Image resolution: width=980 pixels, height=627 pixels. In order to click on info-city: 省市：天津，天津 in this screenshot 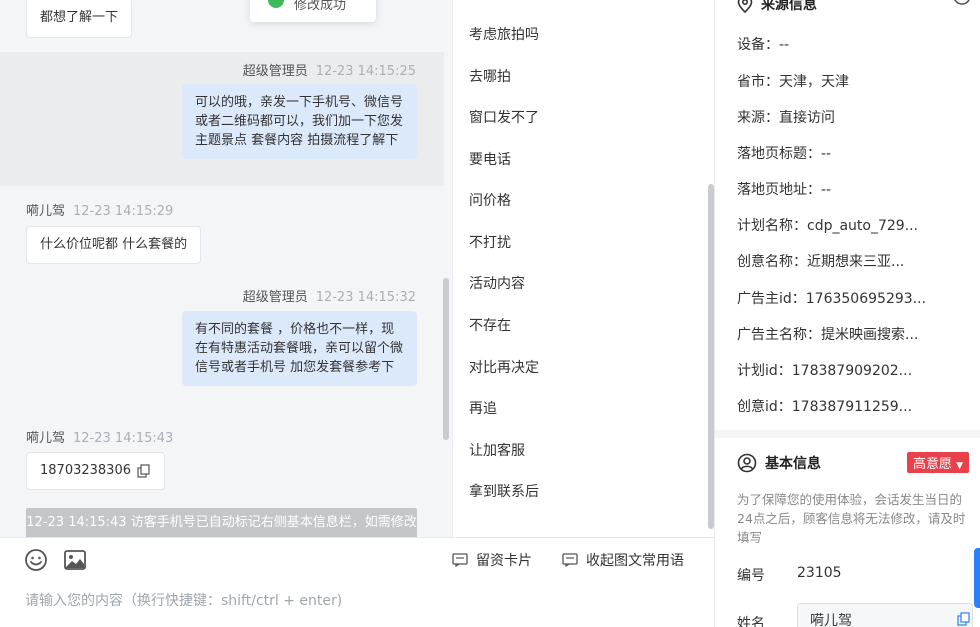, I will do `click(793, 82)`.